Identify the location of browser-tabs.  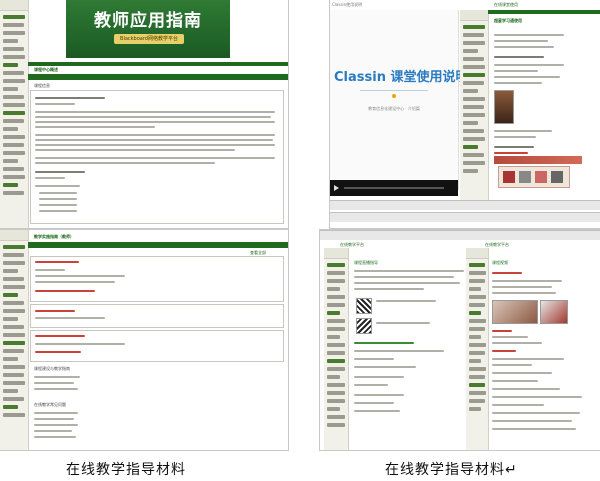
(460, 235).